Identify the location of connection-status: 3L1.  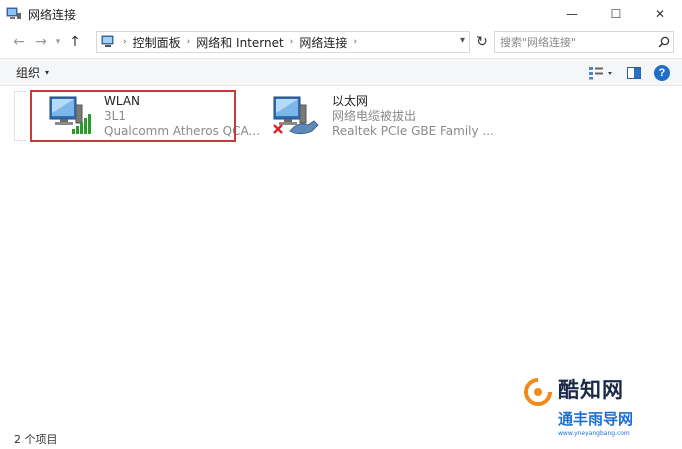
(115, 116).